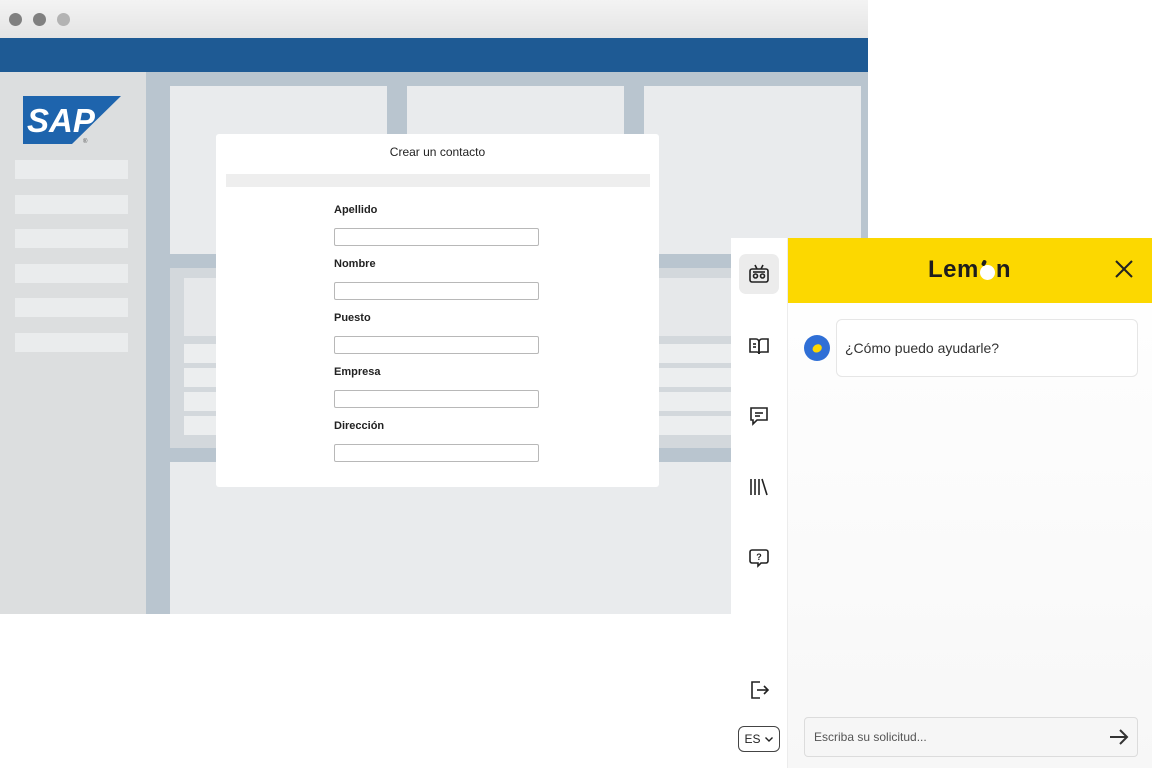  I want to click on content-tile-edge, so click(664, 307).